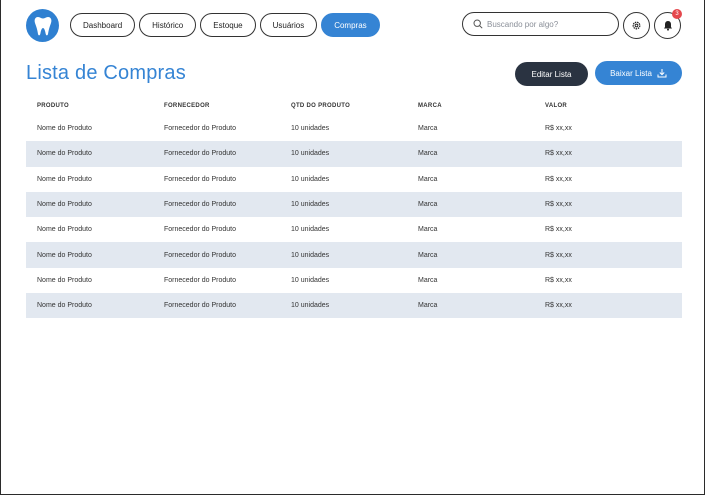  Describe the element at coordinates (430, 106) in the screenshot. I see `header-marca: MARCA` at that location.